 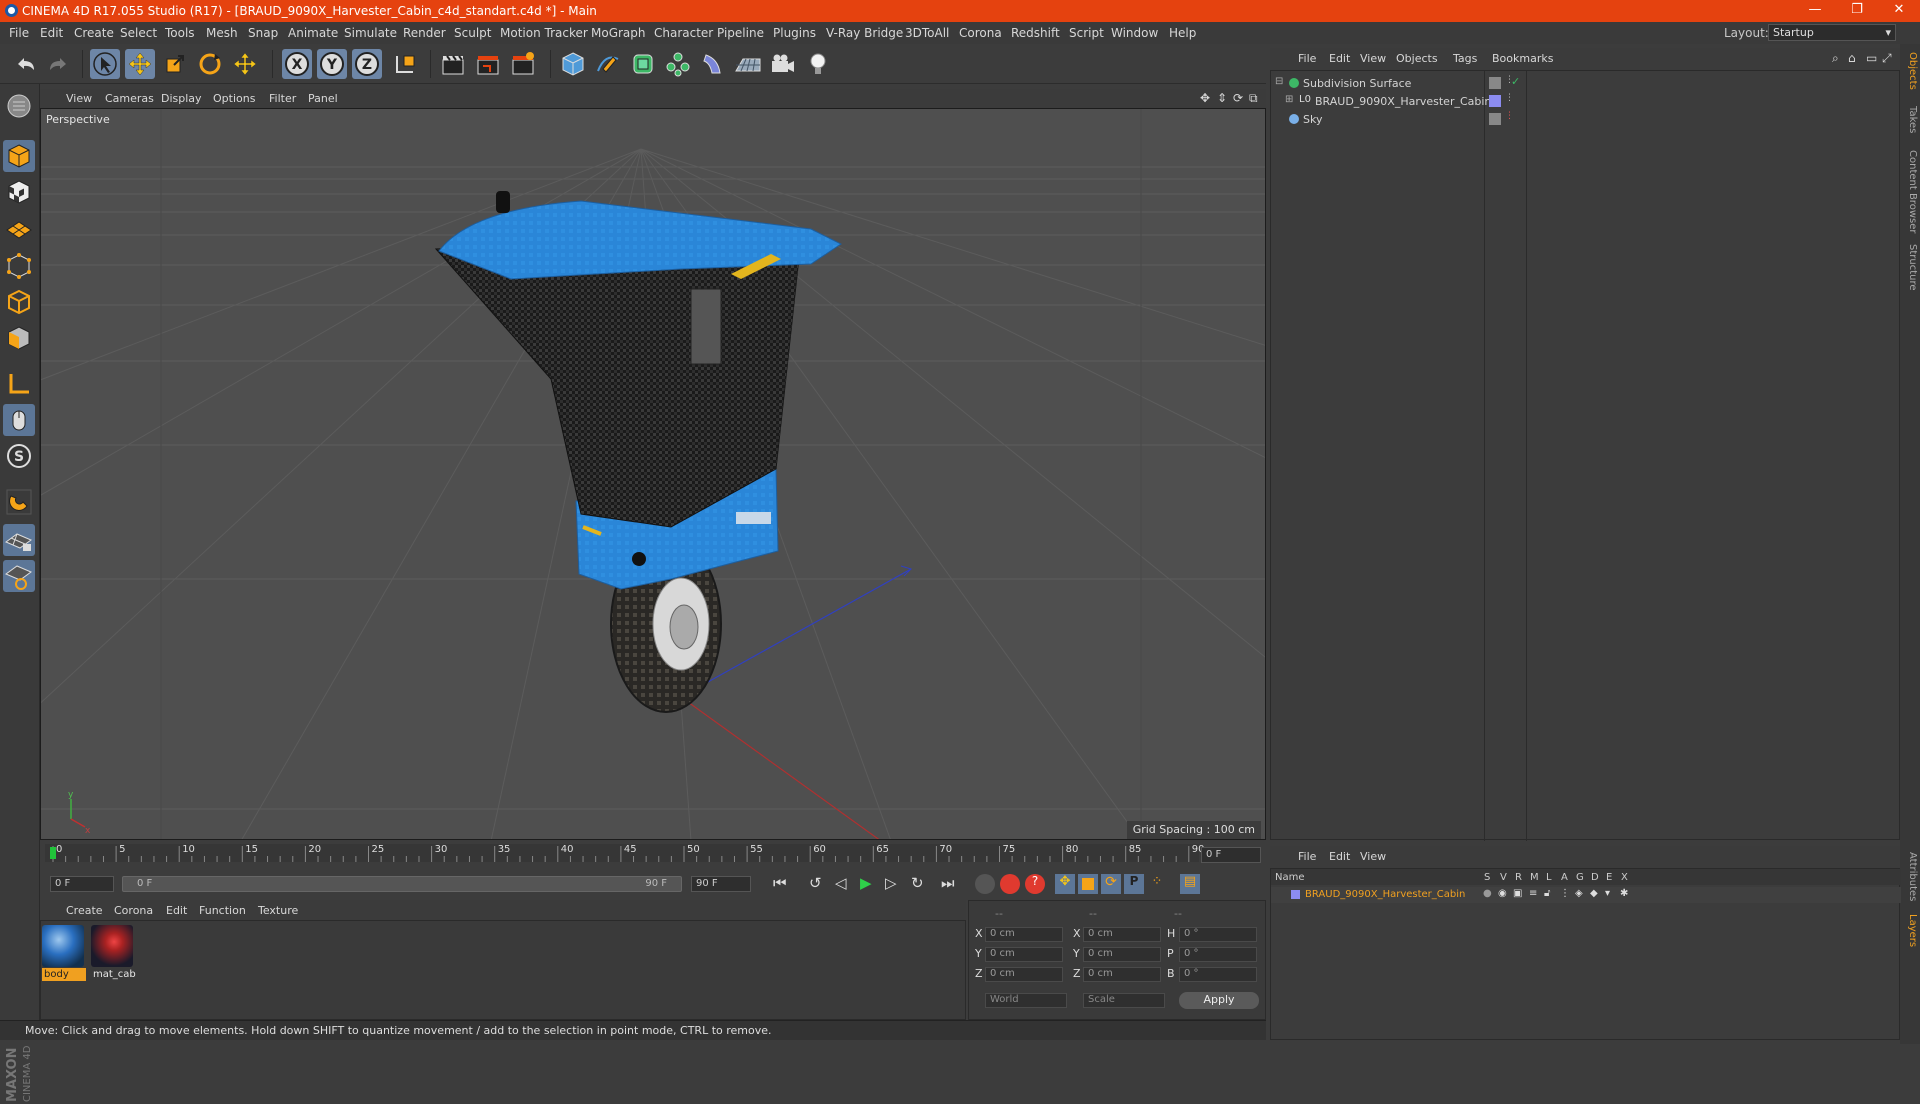 What do you see at coordinates (1417, 58) in the screenshot?
I see `om-menu-objects: Objects` at bounding box center [1417, 58].